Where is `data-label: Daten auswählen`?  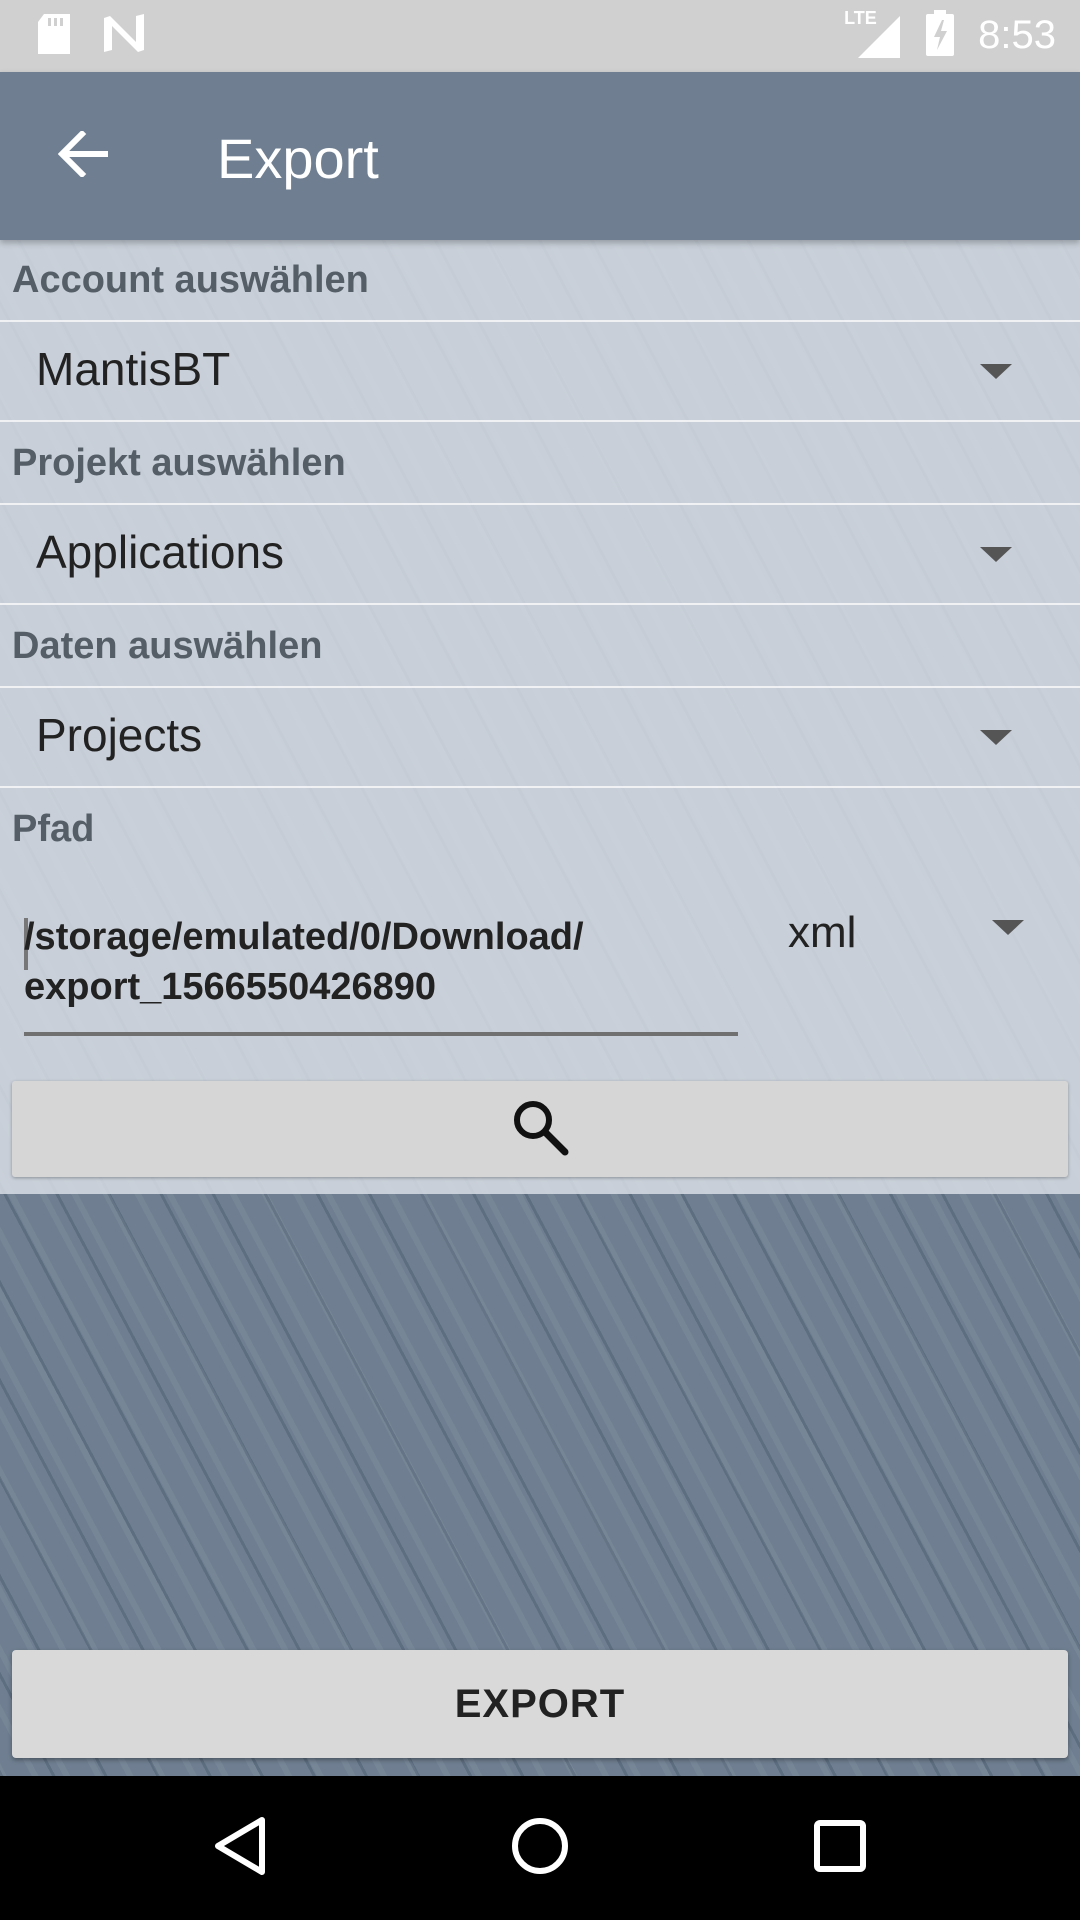
data-label: Daten auswählen is located at coordinates (167, 646).